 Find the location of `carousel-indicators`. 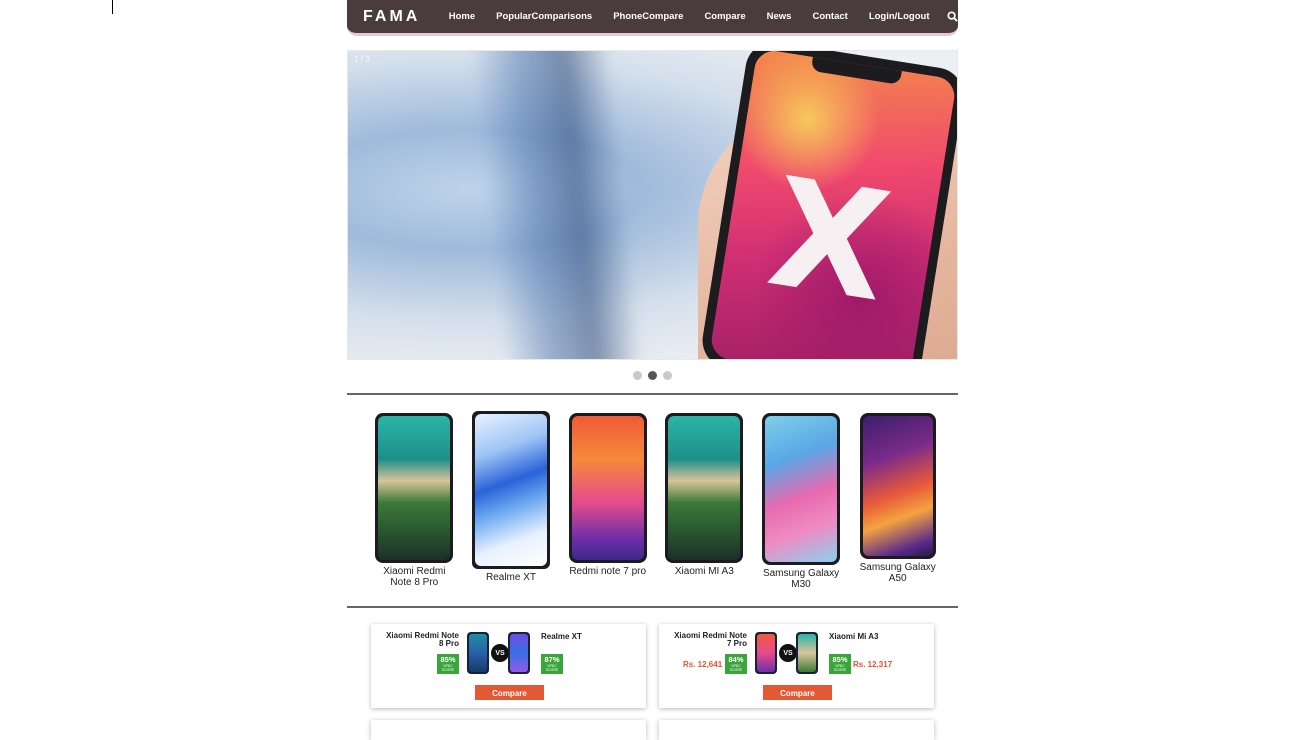

carousel-indicators is located at coordinates (652, 375).